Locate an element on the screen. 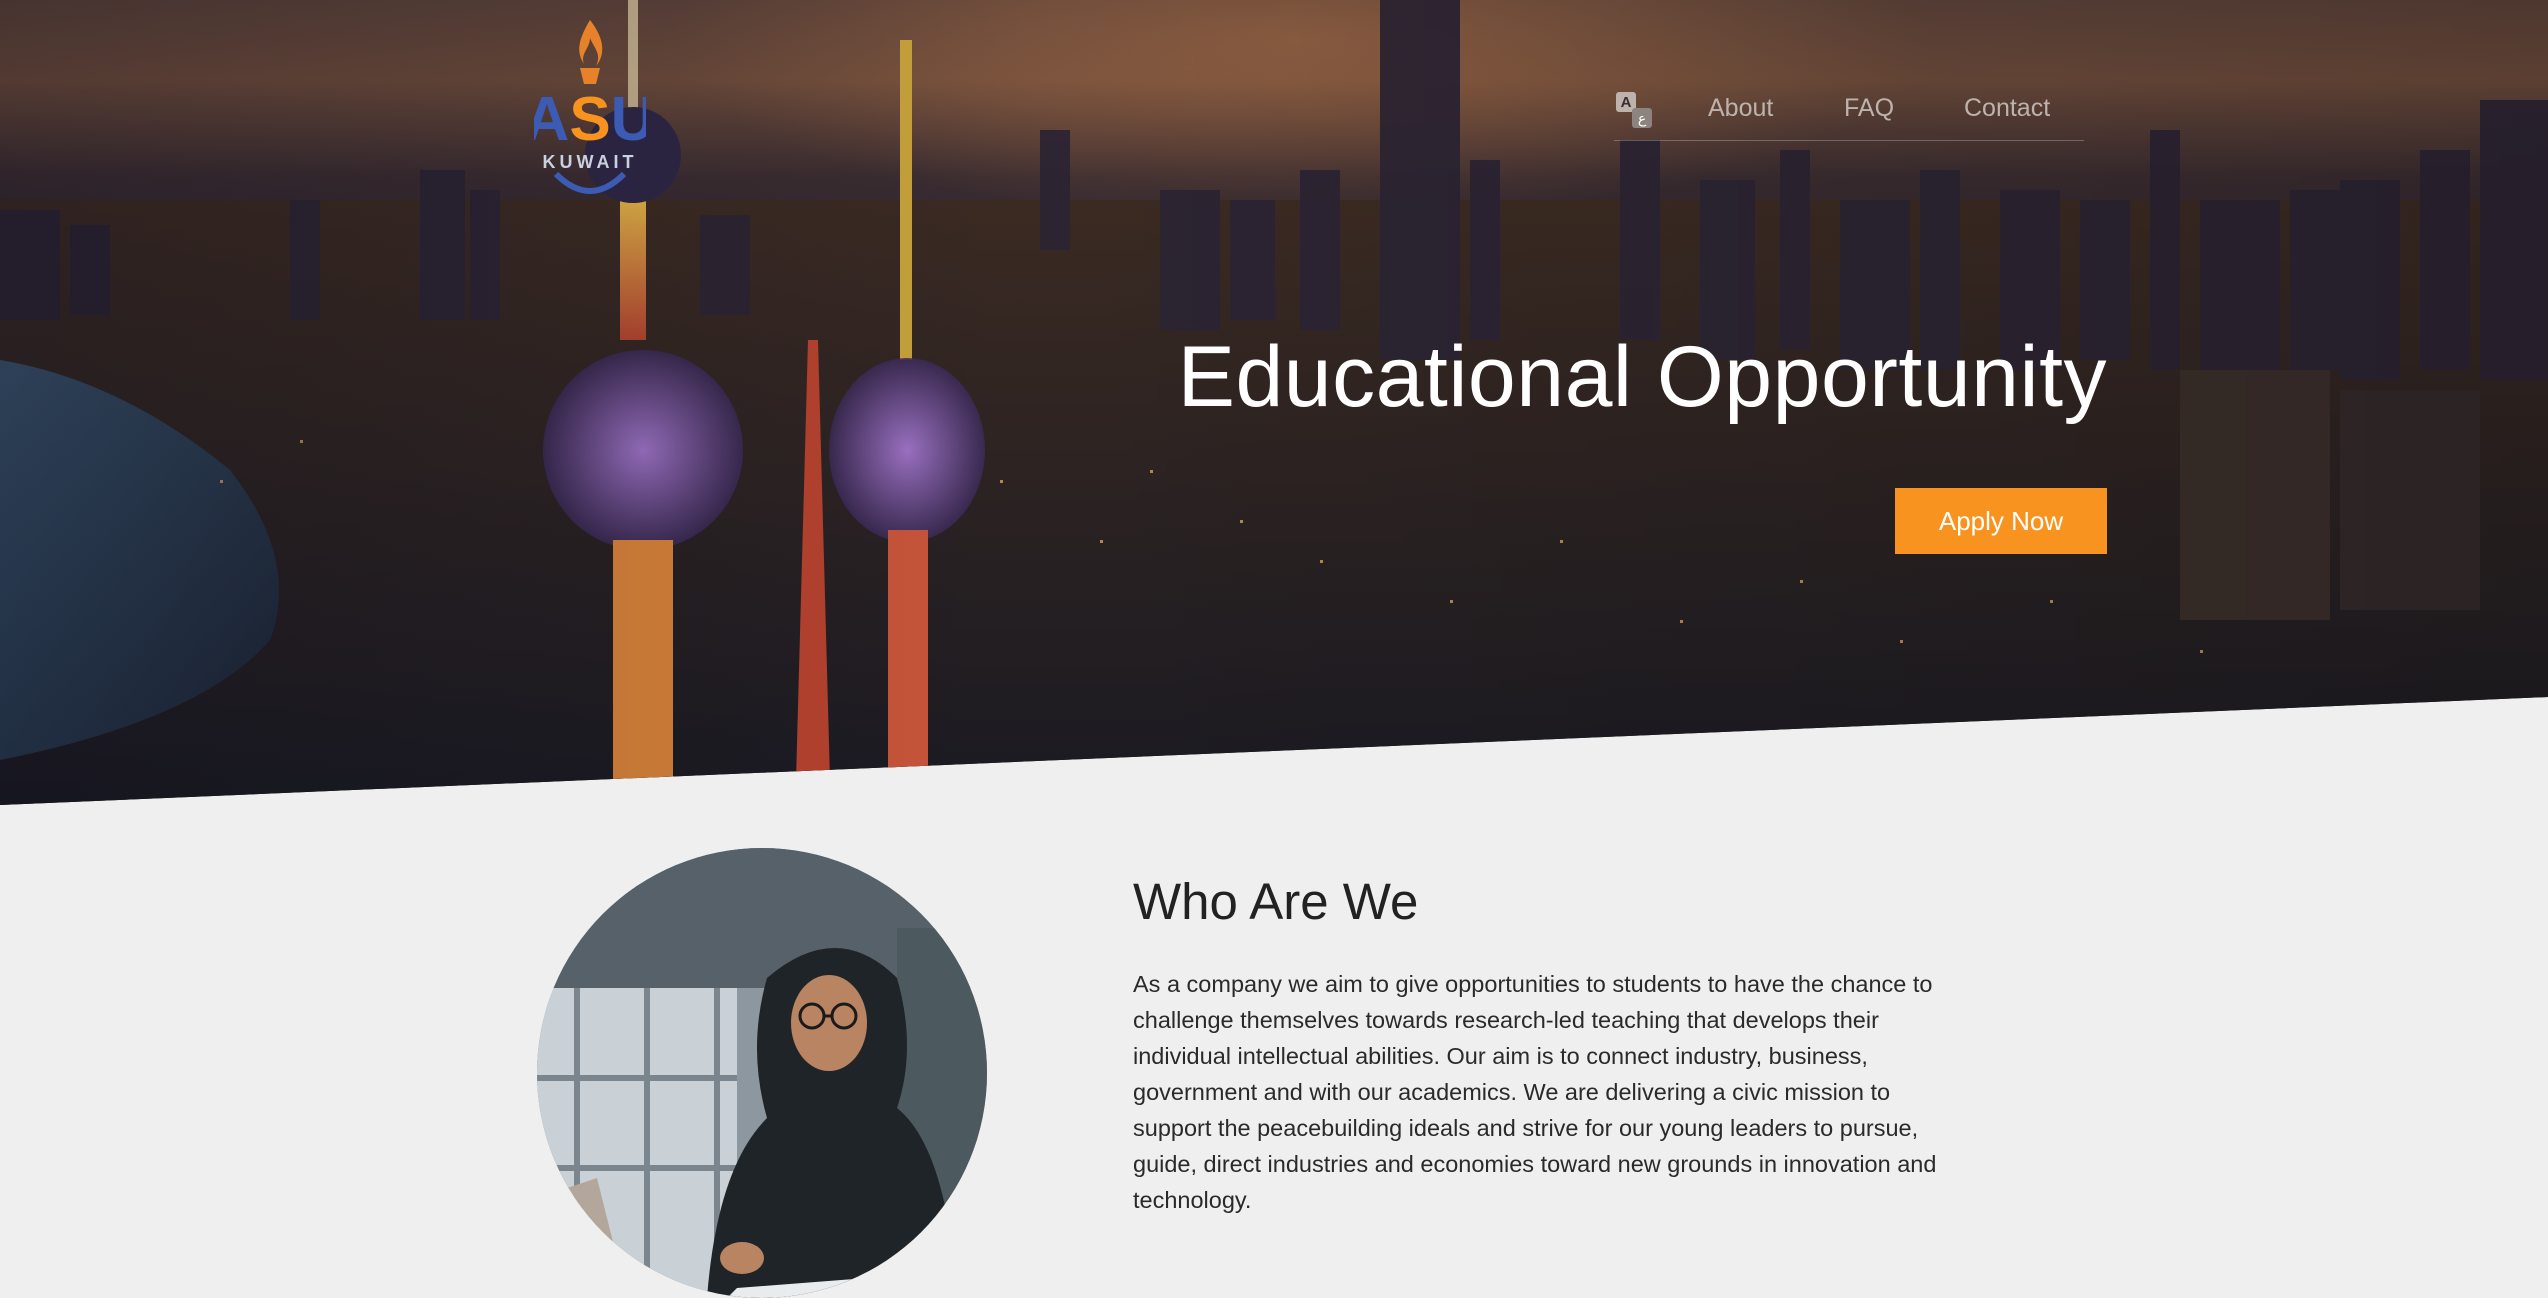 The height and width of the screenshot is (1298, 2548). asu-kuwait-logo: ASU KUWAIT is located at coordinates (590, 108).